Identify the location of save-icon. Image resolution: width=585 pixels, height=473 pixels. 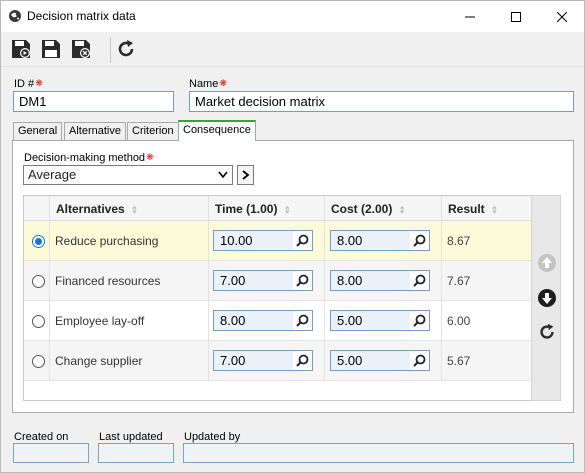
(51, 49).